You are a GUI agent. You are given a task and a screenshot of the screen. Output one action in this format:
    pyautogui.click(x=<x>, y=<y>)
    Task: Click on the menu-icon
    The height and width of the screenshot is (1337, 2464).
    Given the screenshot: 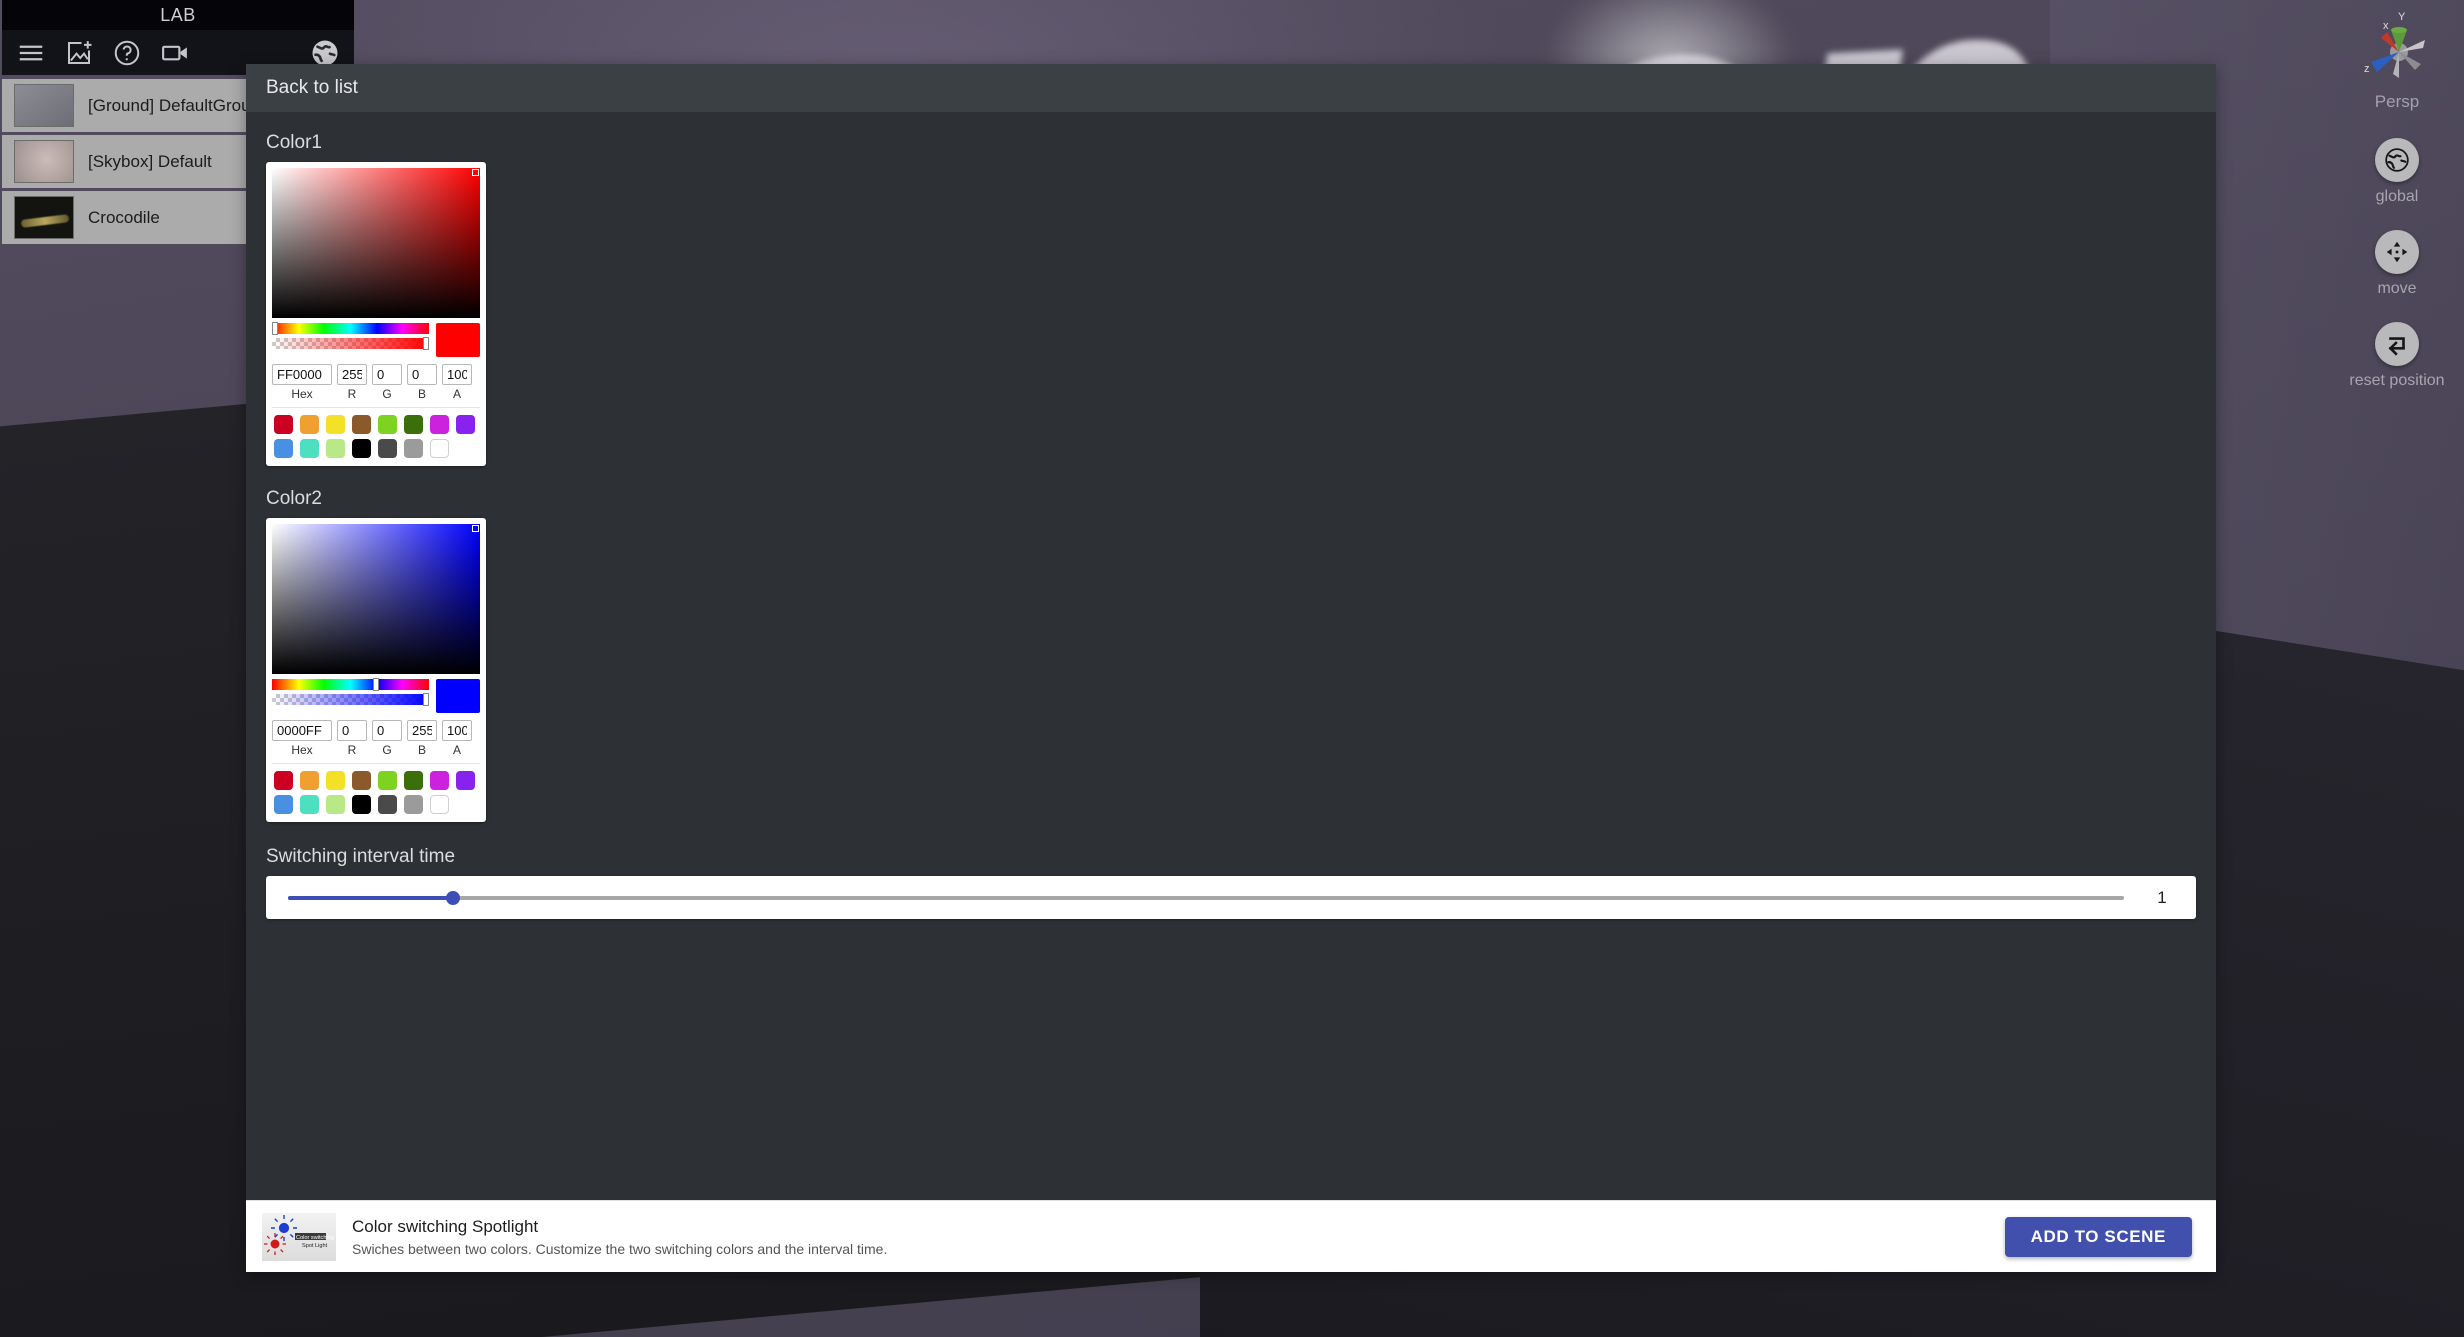 What is the action you would take?
    pyautogui.click(x=31, y=53)
    